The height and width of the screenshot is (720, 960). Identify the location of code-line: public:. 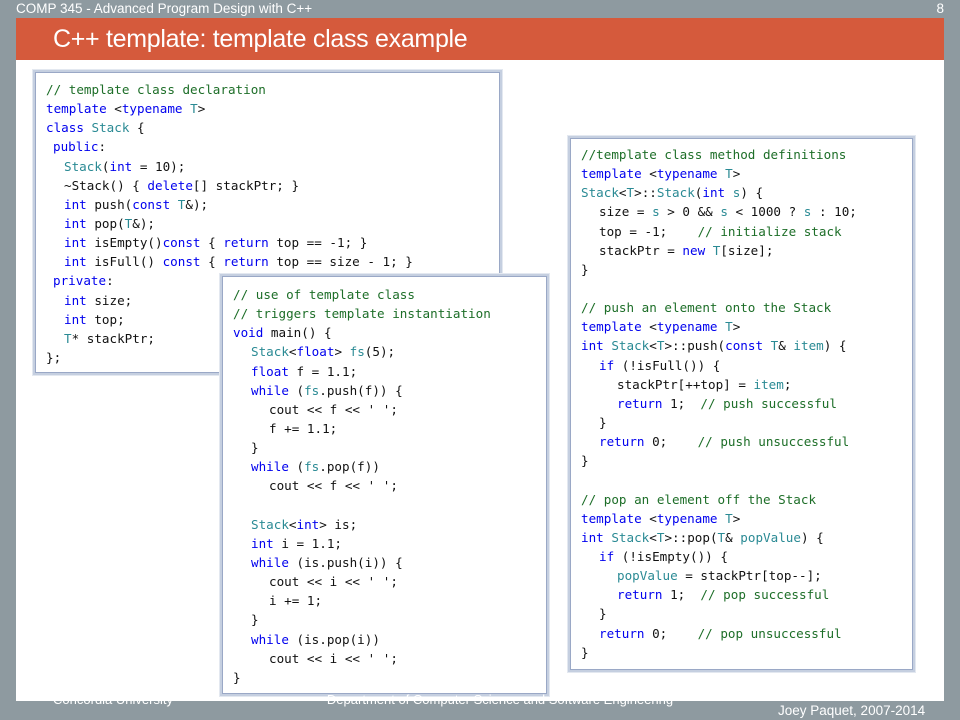
(80, 147).